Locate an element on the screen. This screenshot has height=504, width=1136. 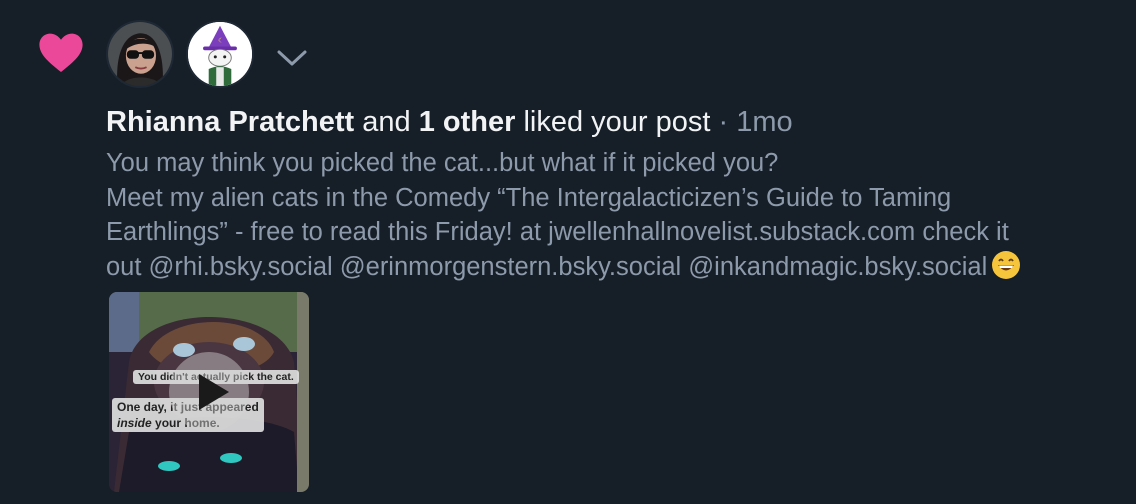
avatar-rhianna-pratchett is located at coordinates (140, 54).